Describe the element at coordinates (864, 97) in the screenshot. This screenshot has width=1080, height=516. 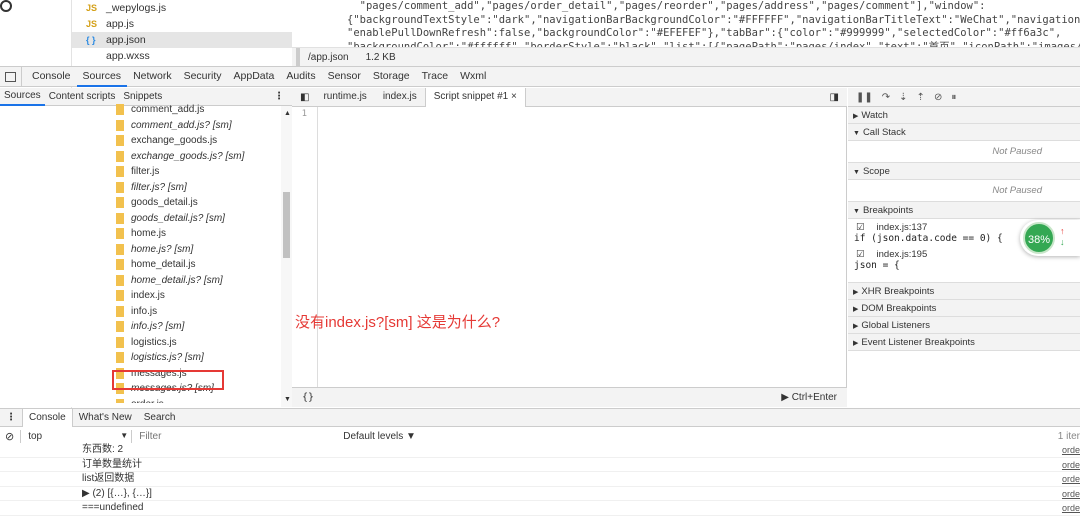
I see `pause-icon: ❚❚` at that location.